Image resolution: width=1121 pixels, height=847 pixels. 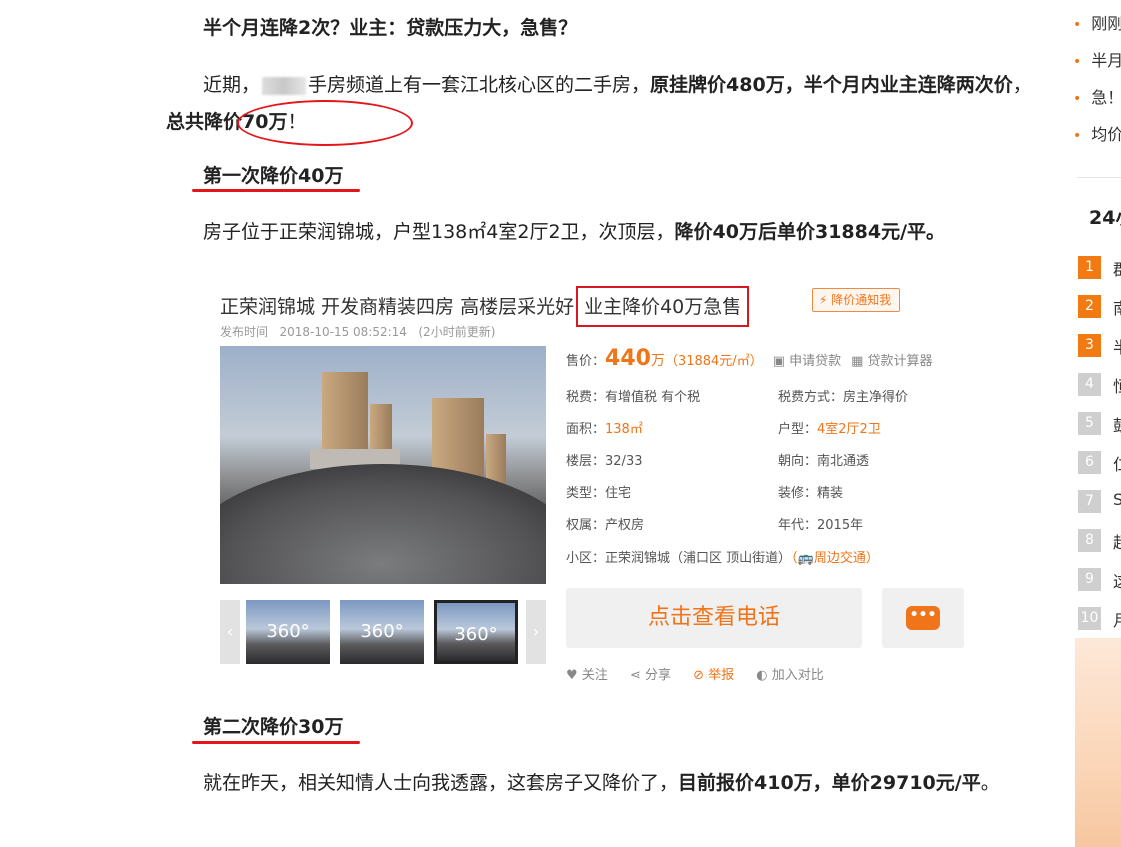 I want to click on sidebar-rank-title: 24小, so click(x=1105, y=218).